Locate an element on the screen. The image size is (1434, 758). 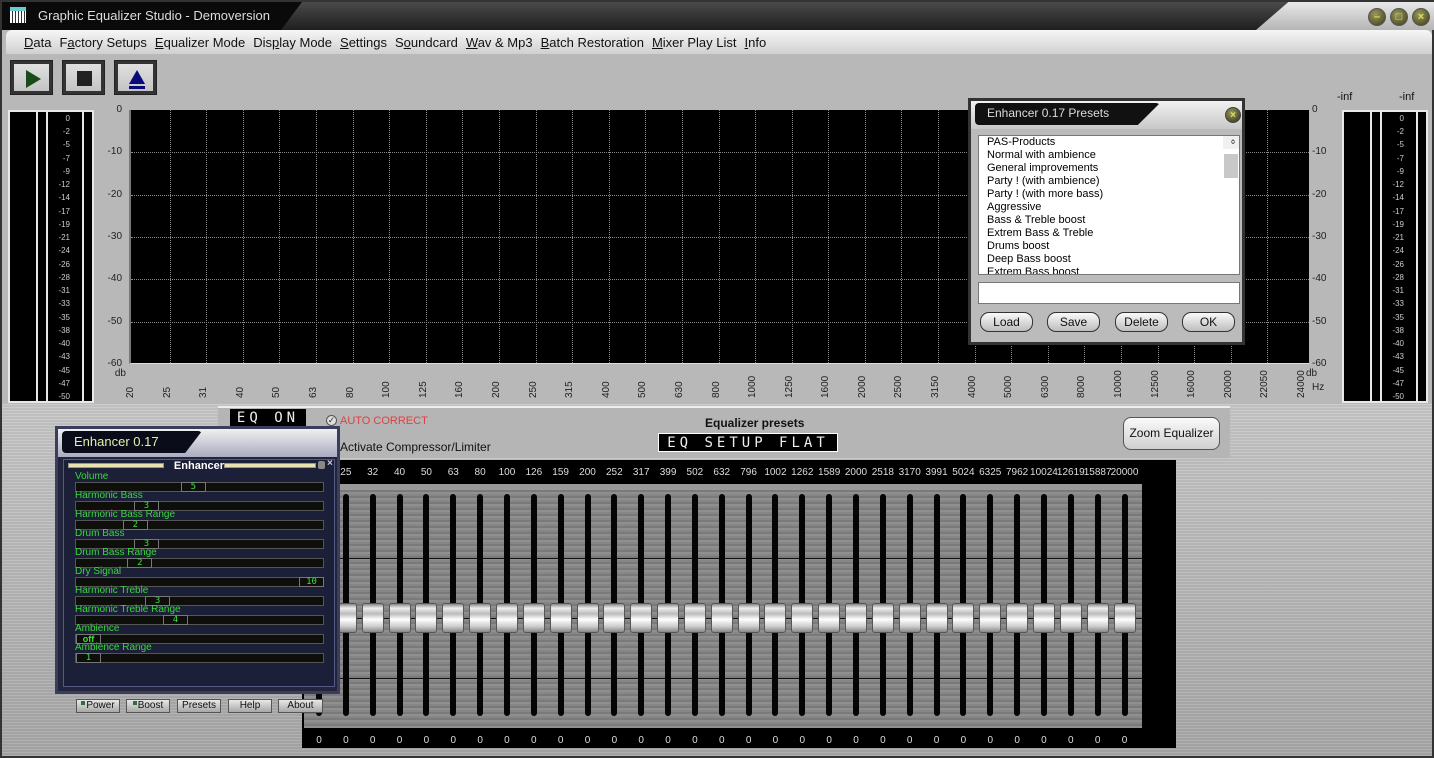
preset-list-item: PAS-Products is located at coordinates (1111, 142).